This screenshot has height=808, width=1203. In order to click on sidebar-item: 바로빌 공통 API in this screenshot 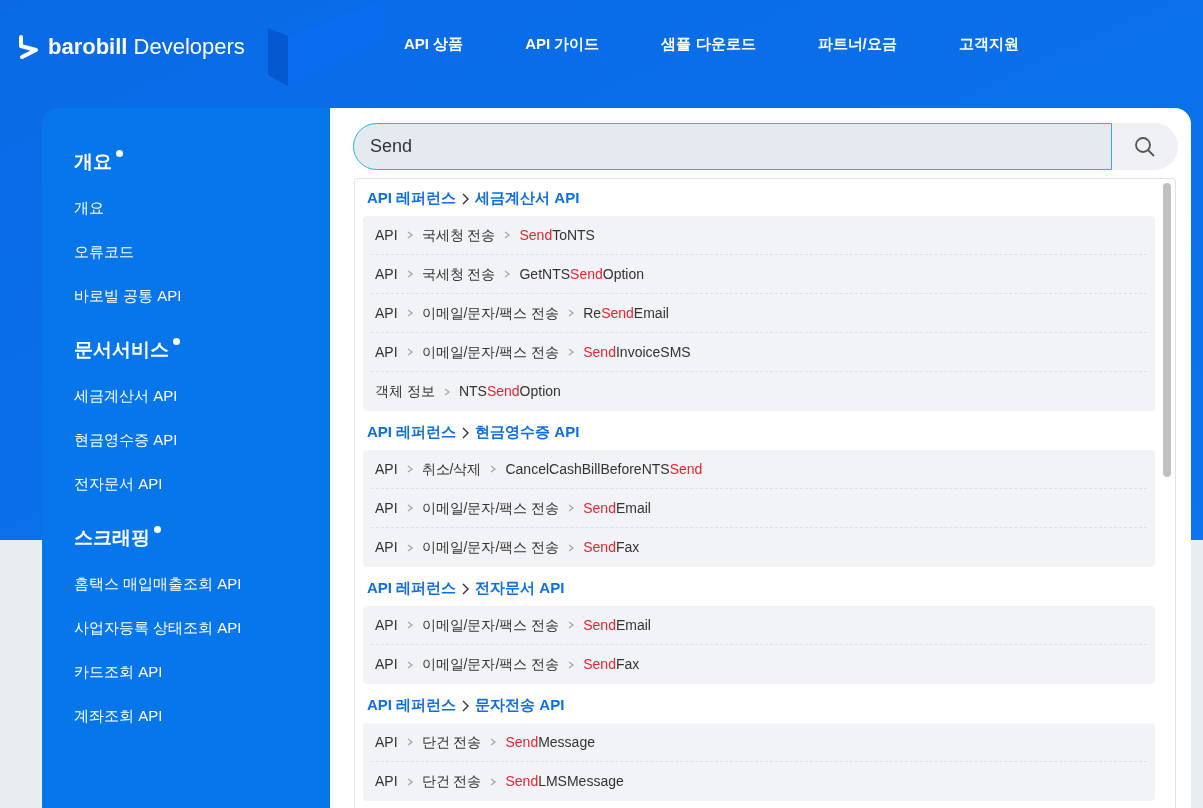, I will do `click(128, 296)`.